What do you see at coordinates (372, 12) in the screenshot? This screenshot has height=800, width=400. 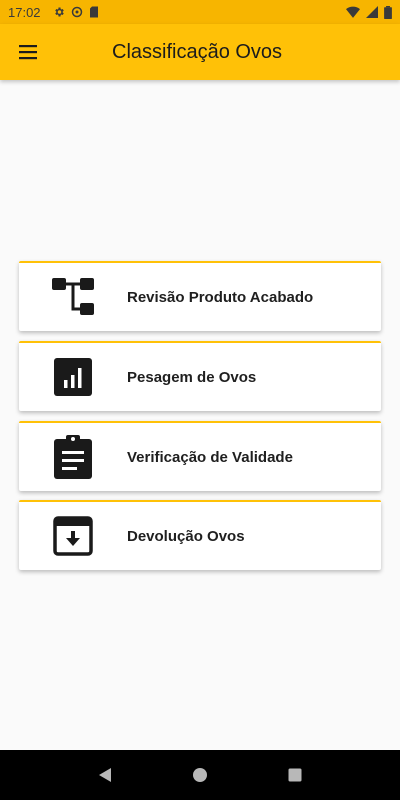 I see `signal-icon` at bounding box center [372, 12].